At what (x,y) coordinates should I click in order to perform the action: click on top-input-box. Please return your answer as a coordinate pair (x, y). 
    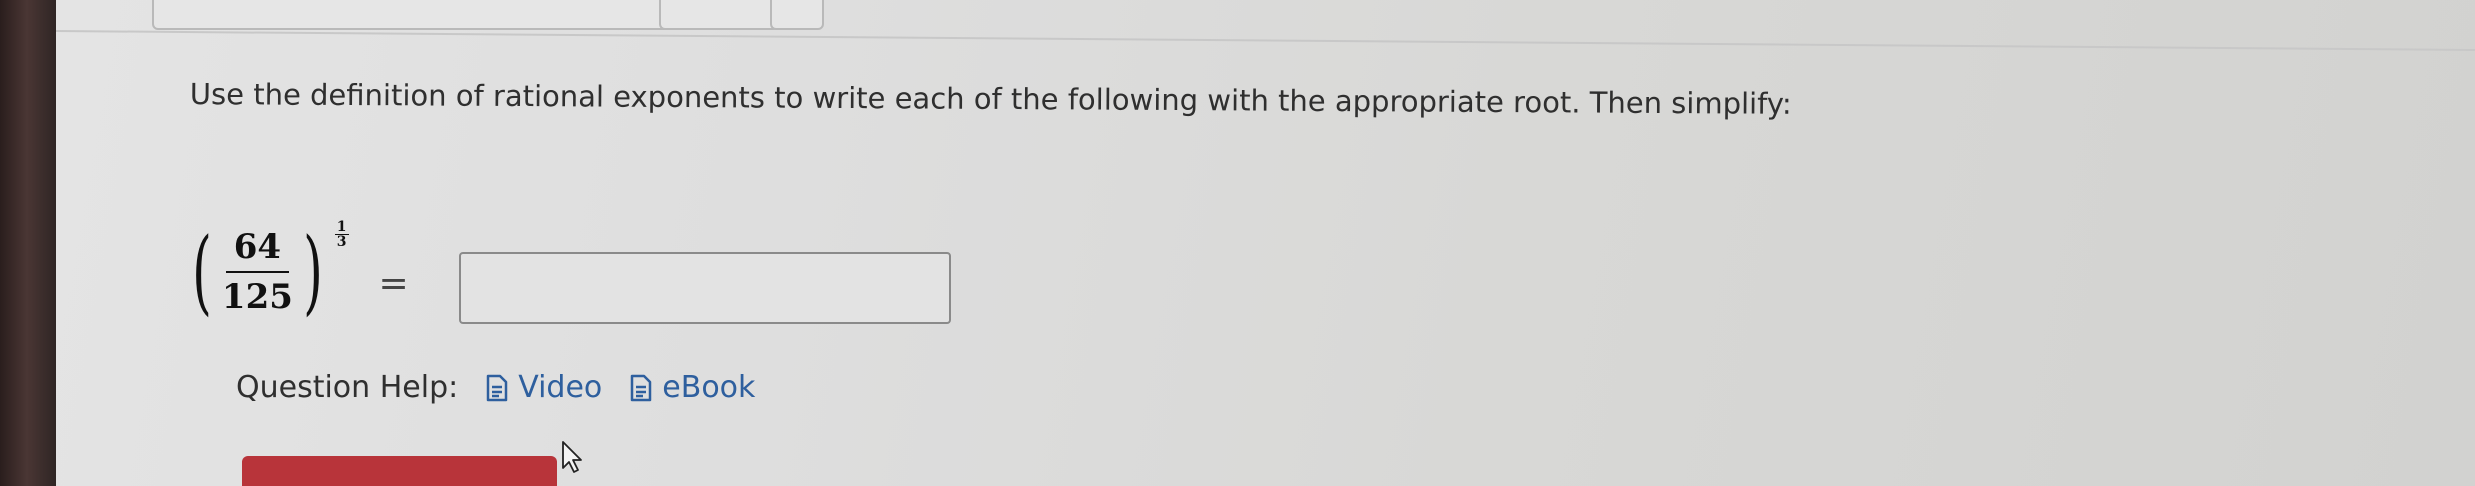
    Looking at the image, I should click on (424, 15).